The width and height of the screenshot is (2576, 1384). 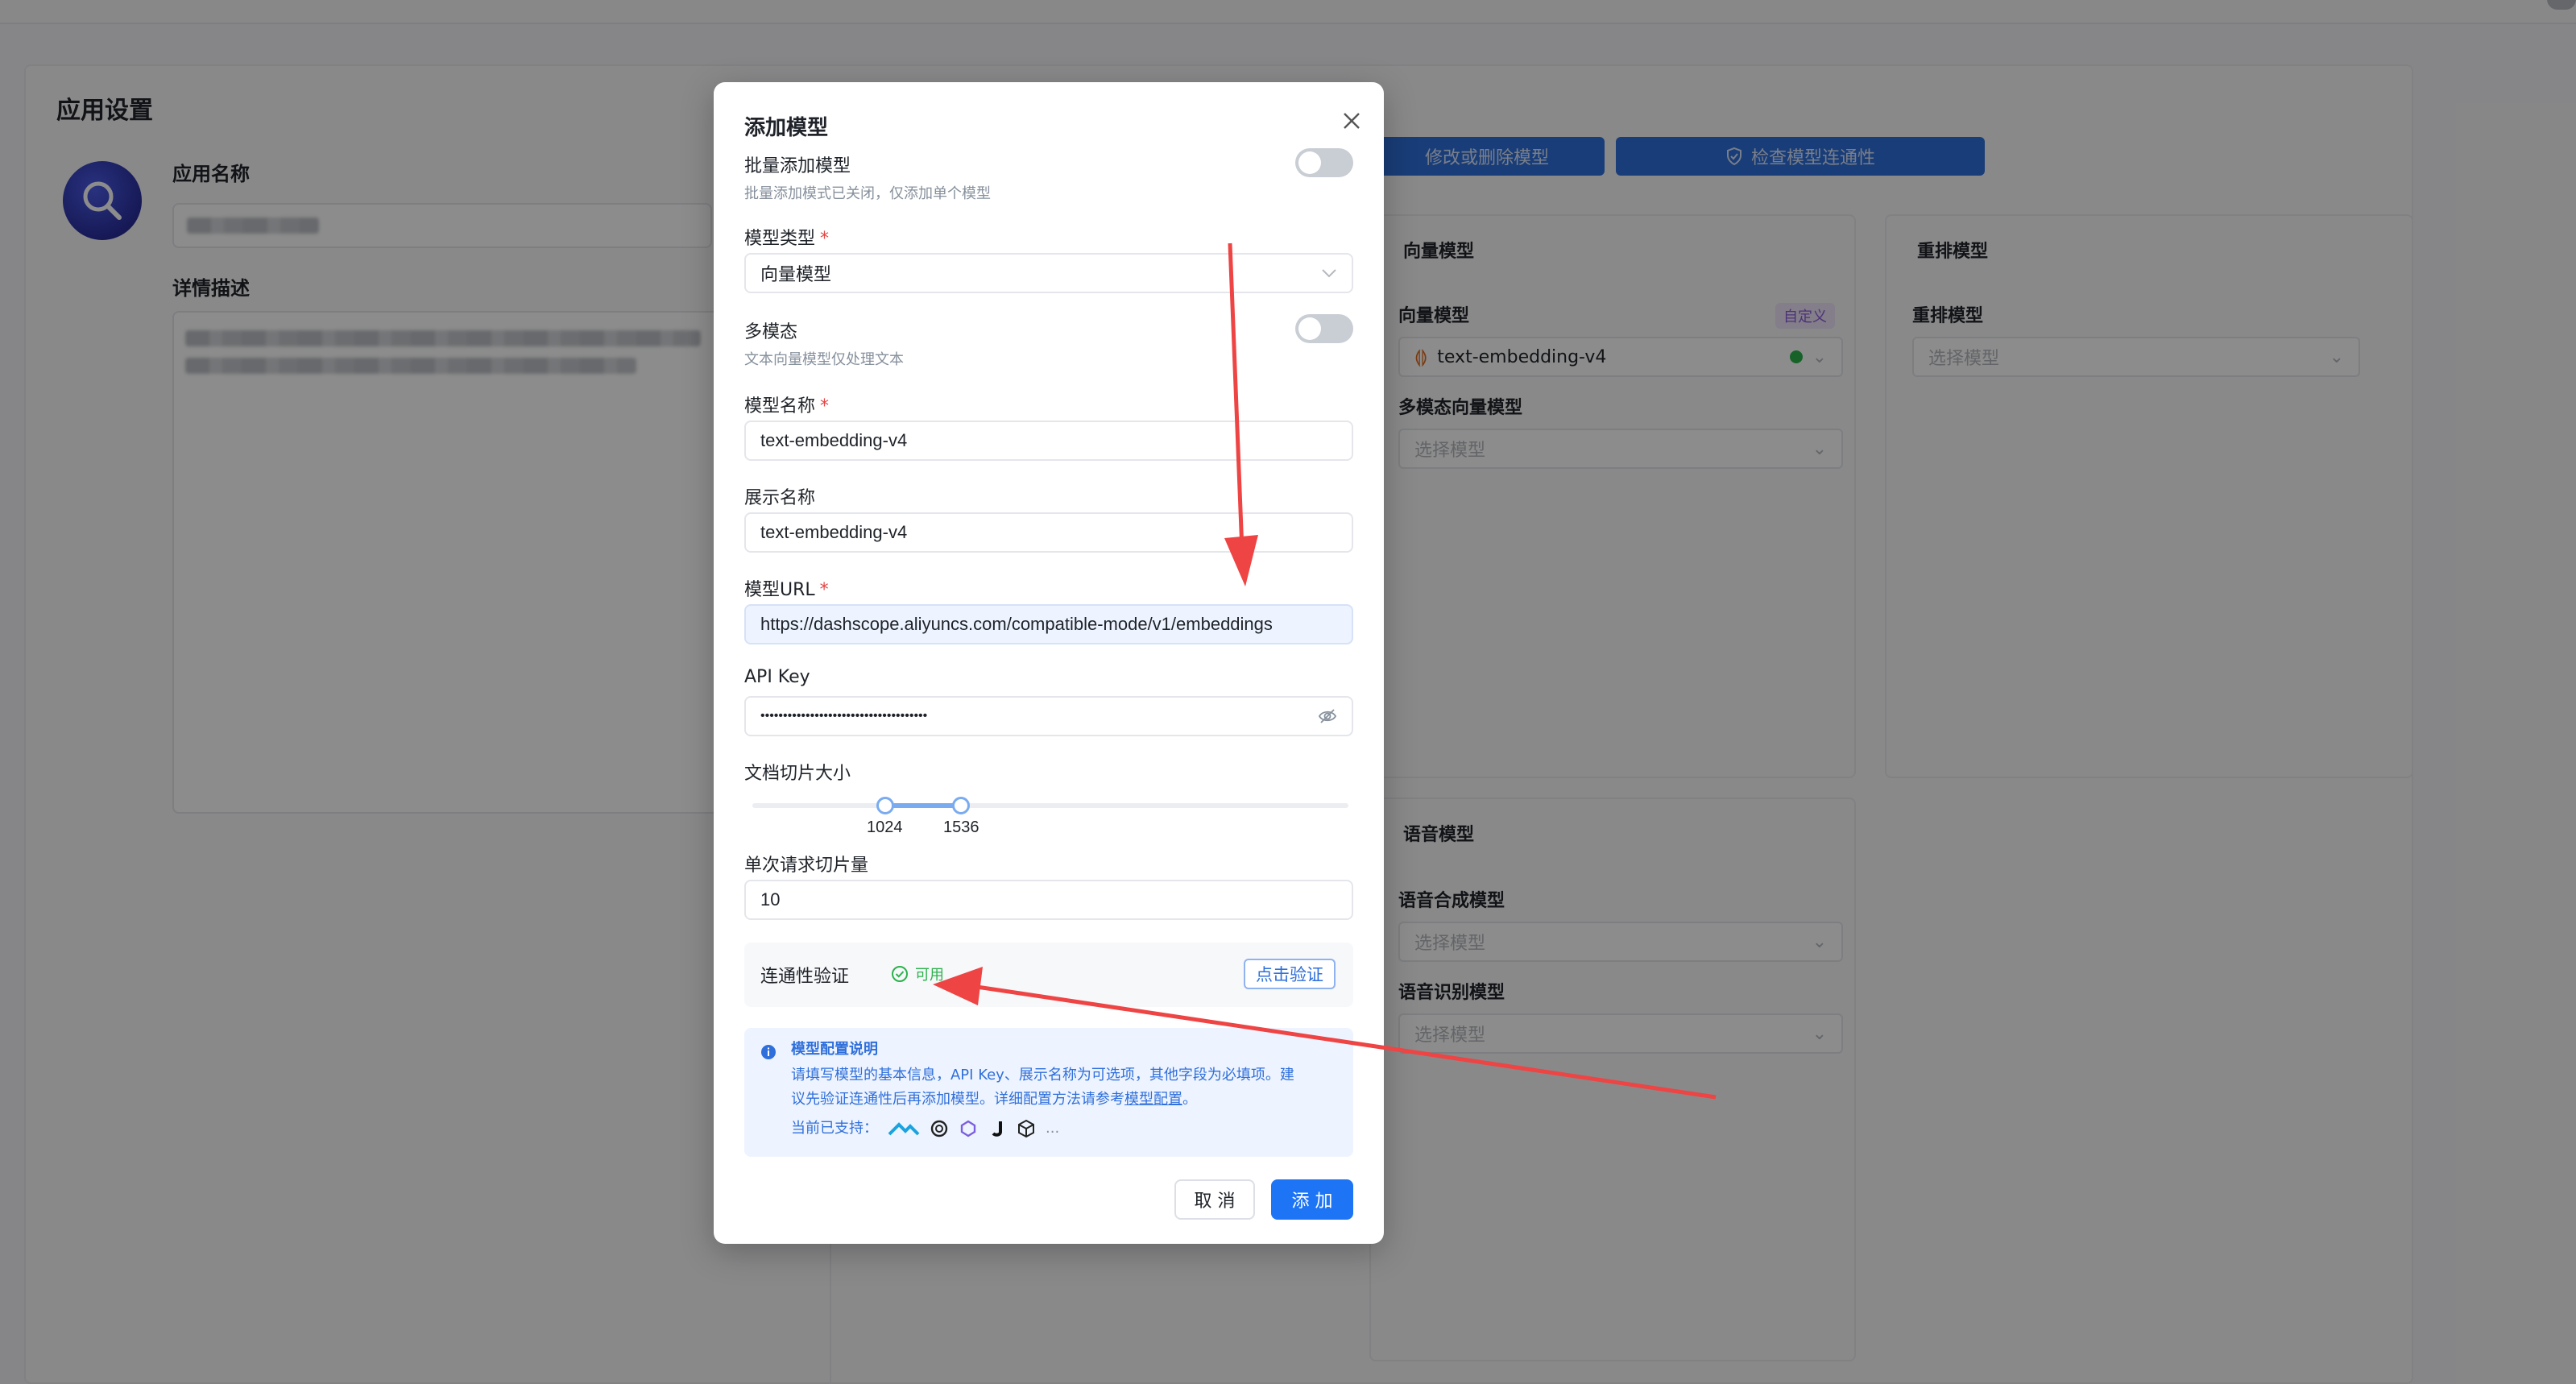 I want to click on api-key-label: API Key, so click(x=777, y=677).